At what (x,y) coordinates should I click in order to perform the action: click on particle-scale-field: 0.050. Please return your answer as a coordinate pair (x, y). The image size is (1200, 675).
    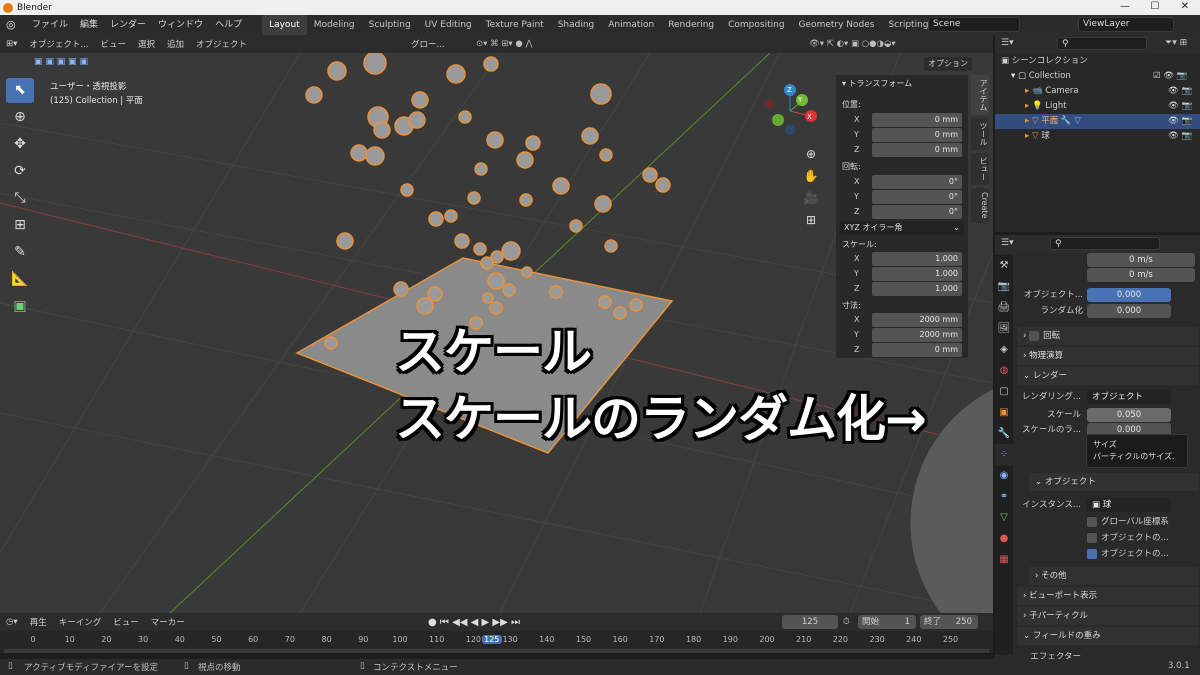
    Looking at the image, I should click on (1129, 415).